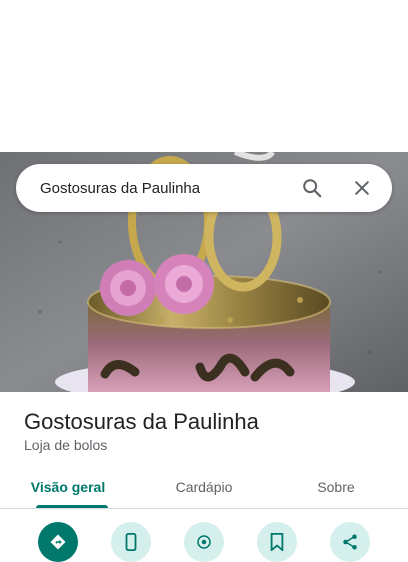  Describe the element at coordinates (72, 506) in the screenshot. I see `active-tab-indicator` at that location.